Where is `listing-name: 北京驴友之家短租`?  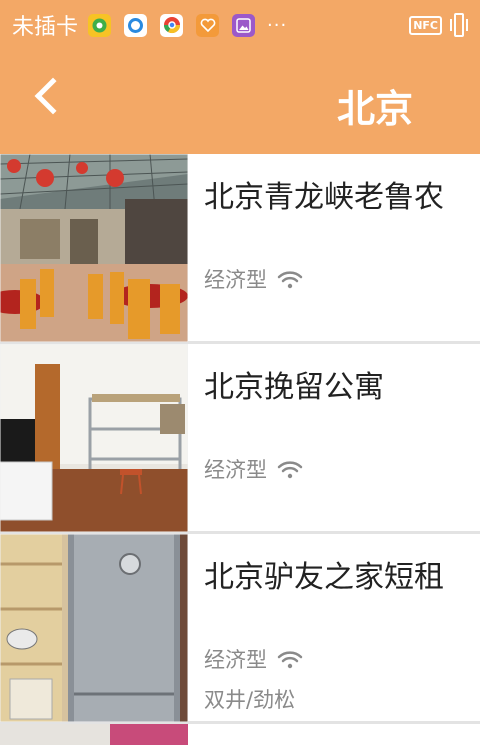 listing-name: 北京驴友之家短租 is located at coordinates (324, 577).